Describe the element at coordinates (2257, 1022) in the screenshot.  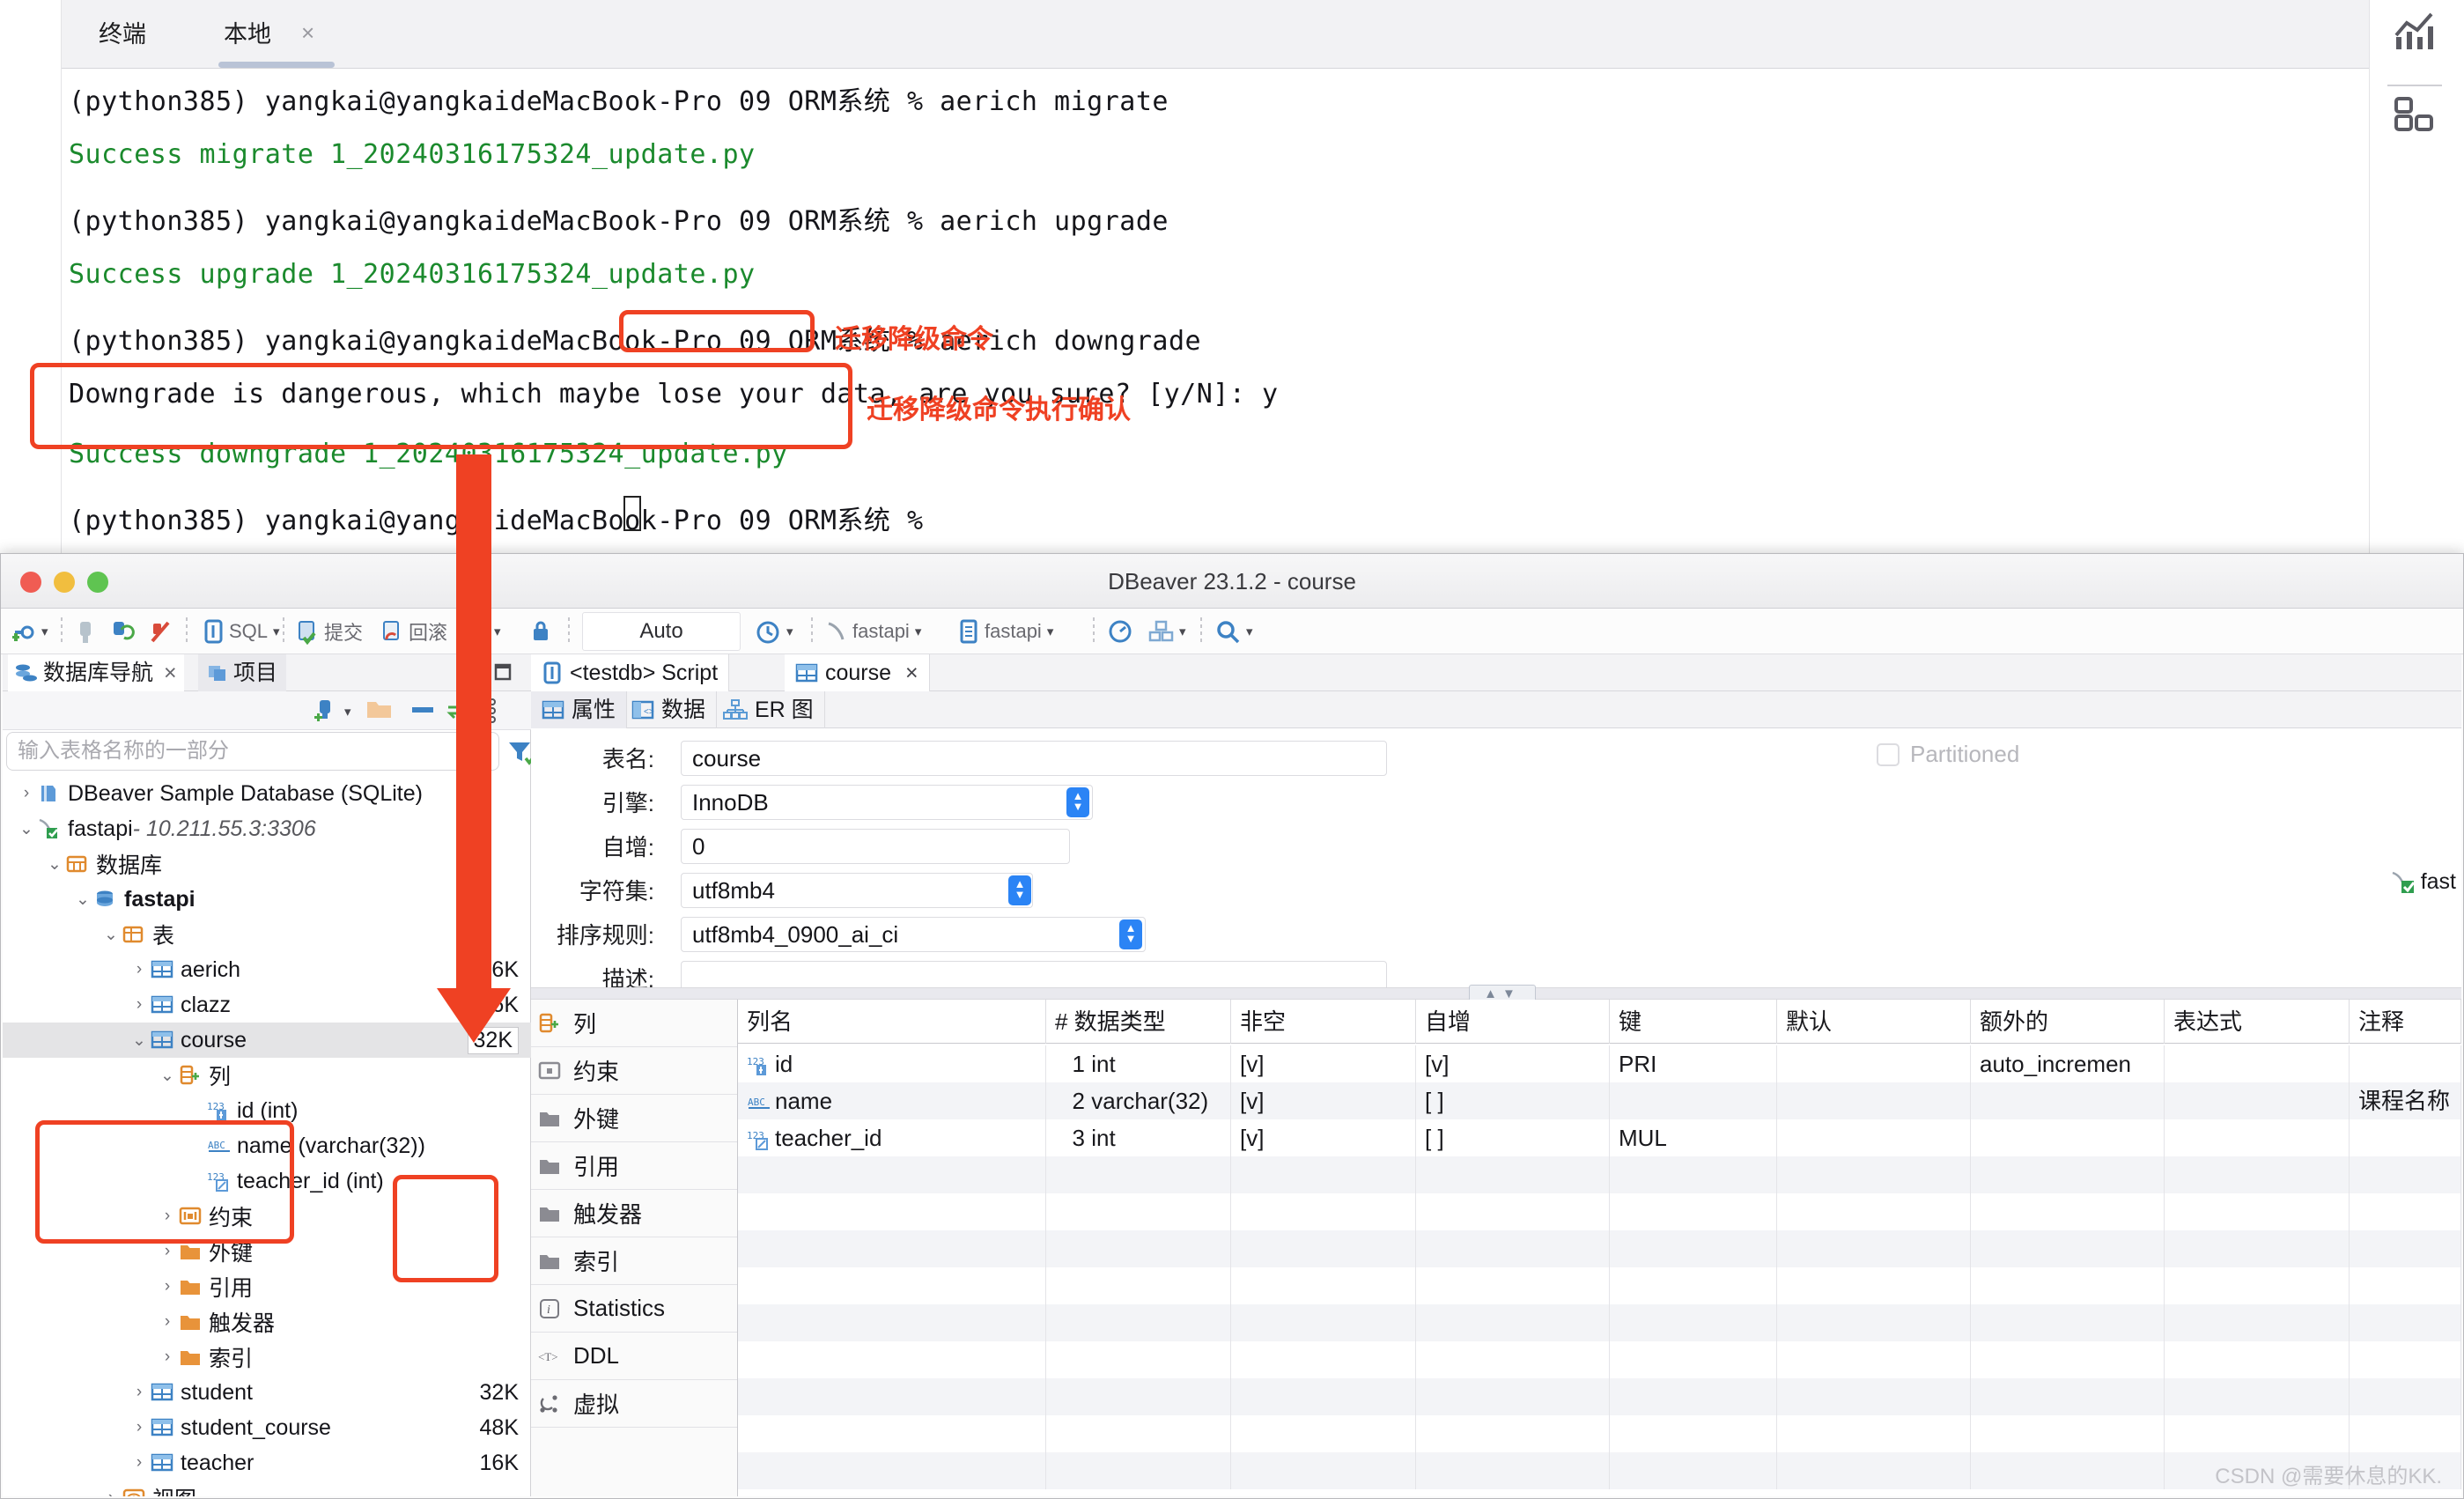
I see `grid-header-7: 表达式` at that location.